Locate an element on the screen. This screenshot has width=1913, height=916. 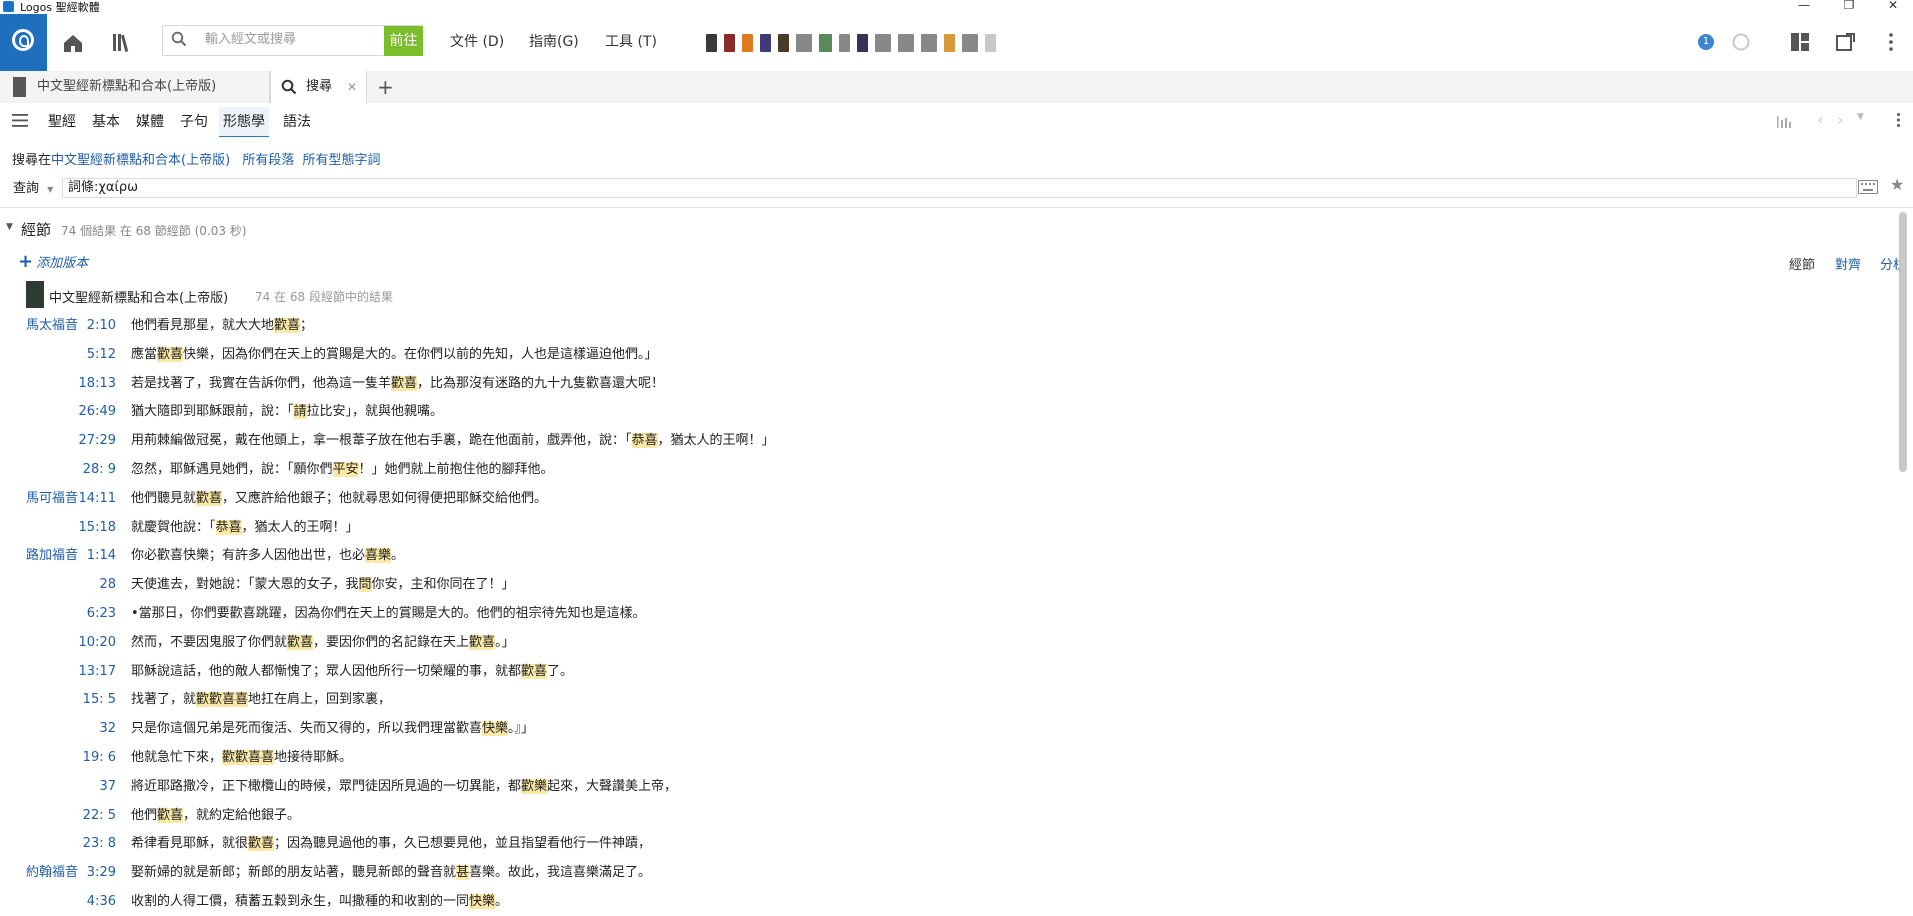
verse-row: 28 天使進去，對她說：「蒙大恩的女子，我問你安，主和你同在了！」 is located at coordinates (940, 585).